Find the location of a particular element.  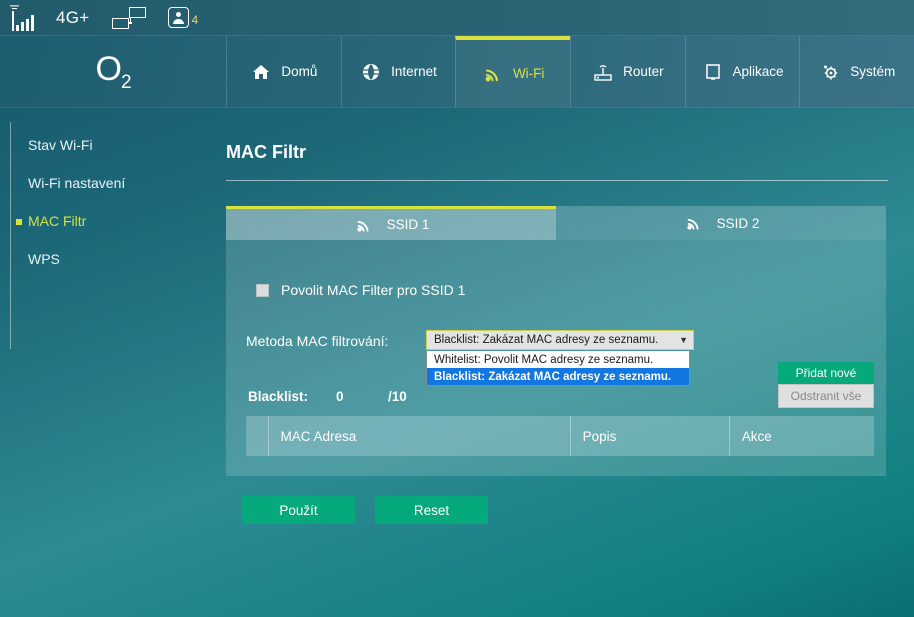

sidebar-item-label: Stav Wi-Fi is located at coordinates (60, 145).